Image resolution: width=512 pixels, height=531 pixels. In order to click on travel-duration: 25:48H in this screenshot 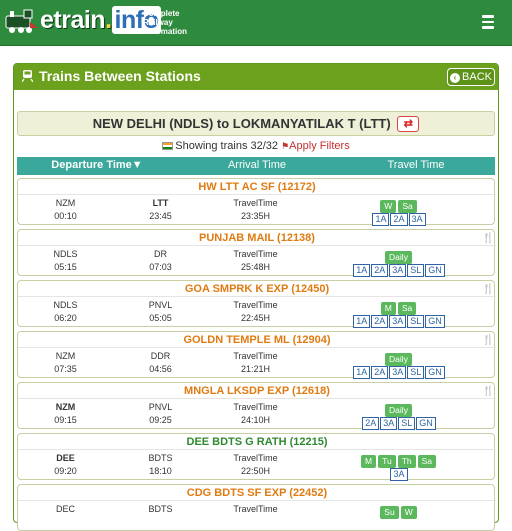, I will do `click(255, 267)`.